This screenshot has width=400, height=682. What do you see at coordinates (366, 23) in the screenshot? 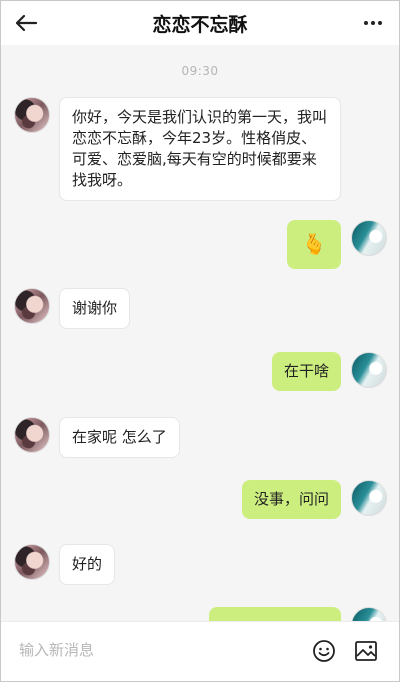
I see `more-icon` at bounding box center [366, 23].